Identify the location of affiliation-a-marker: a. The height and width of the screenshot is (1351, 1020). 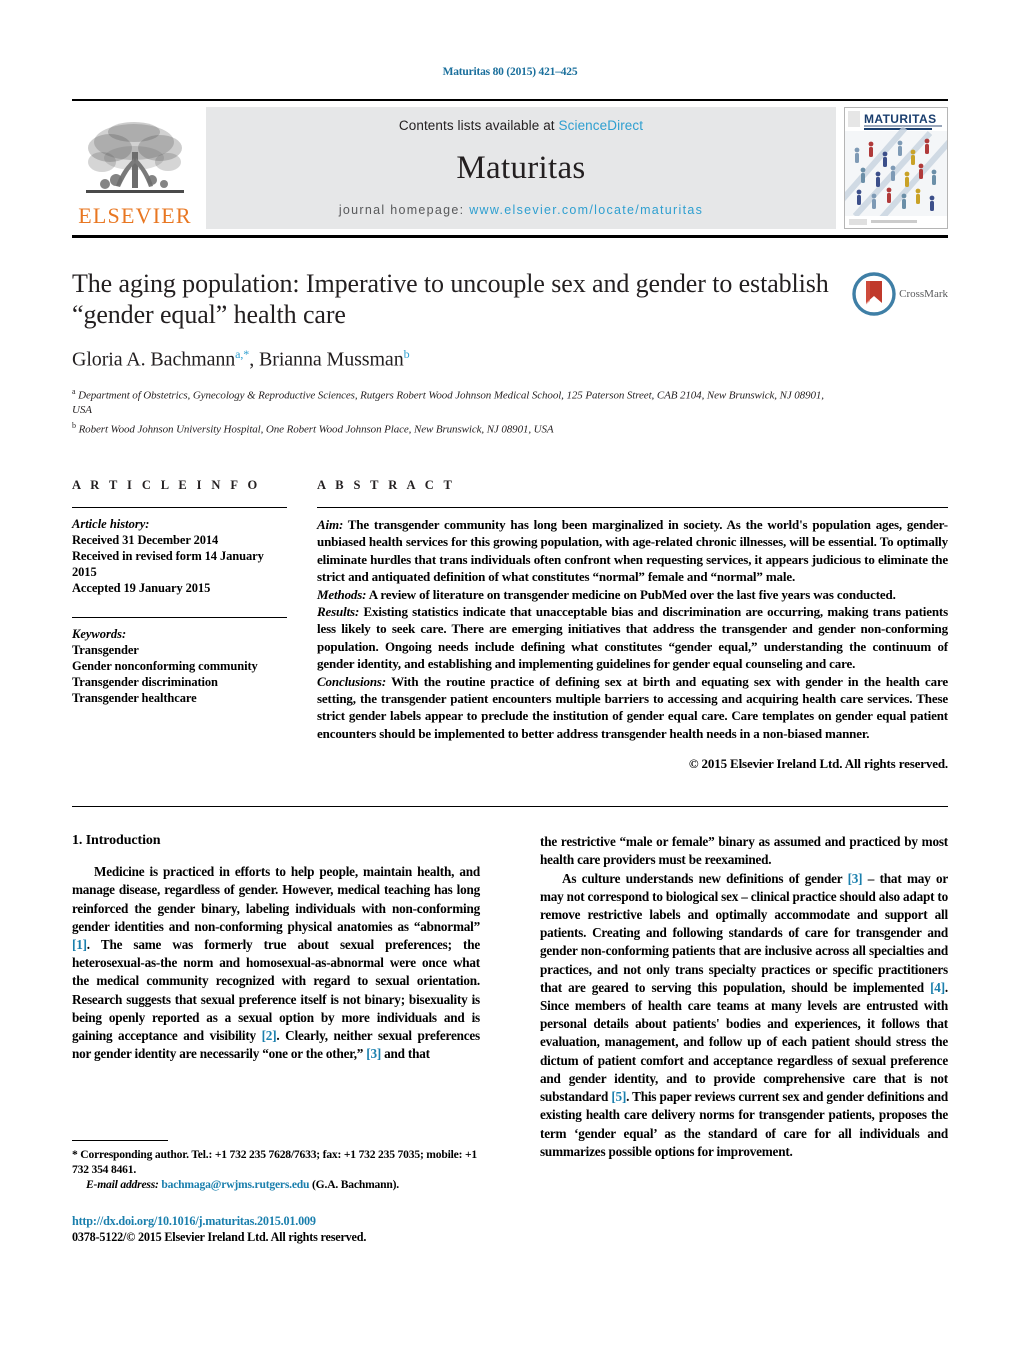
(74, 391).